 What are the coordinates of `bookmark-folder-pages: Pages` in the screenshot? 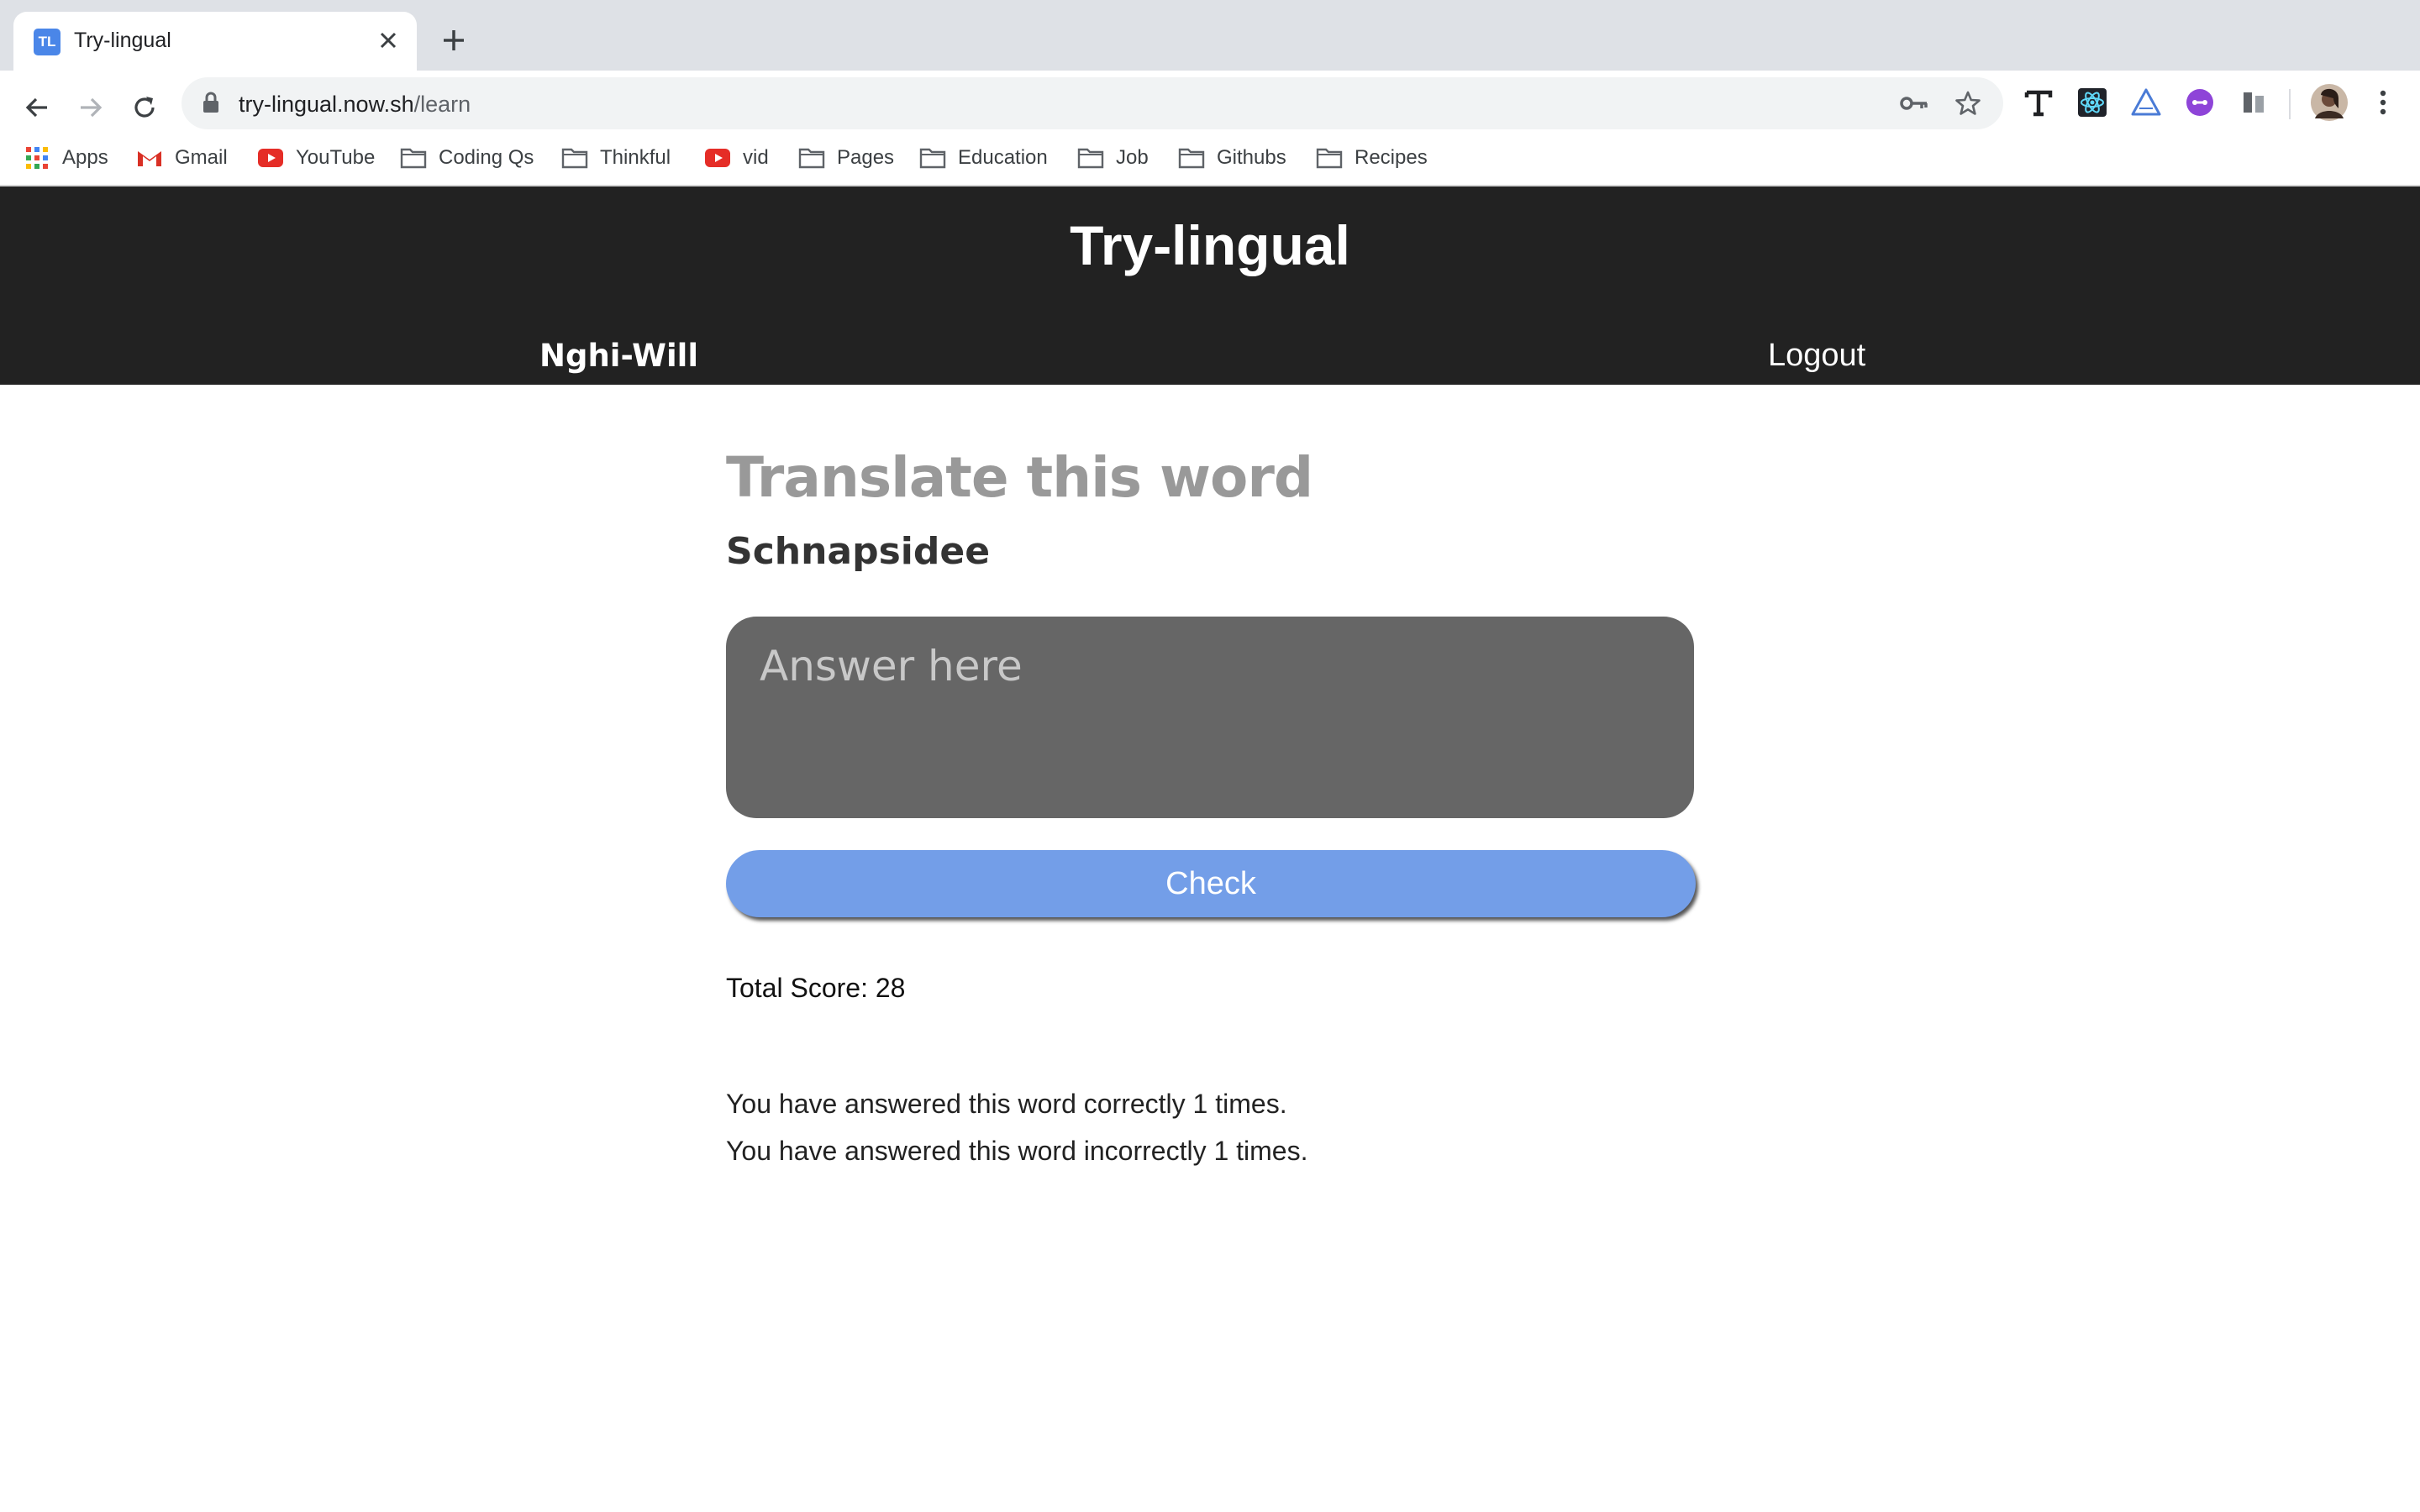 It's located at (846, 158).